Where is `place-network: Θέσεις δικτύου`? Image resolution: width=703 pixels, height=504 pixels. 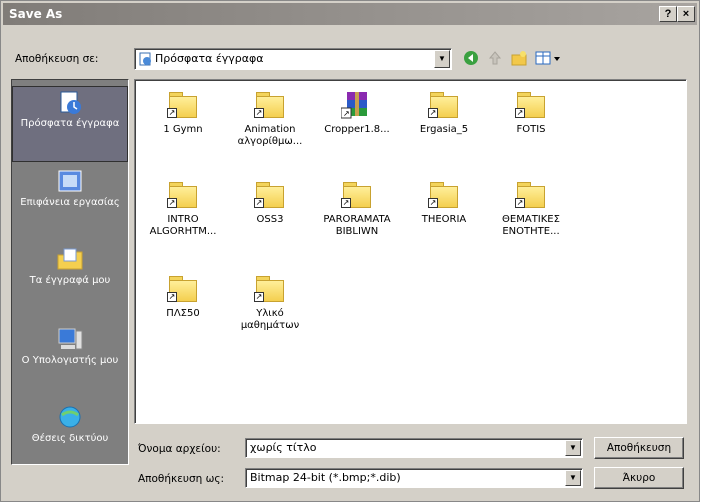
place-network: Θέσεις δικτύου is located at coordinates (70, 431).